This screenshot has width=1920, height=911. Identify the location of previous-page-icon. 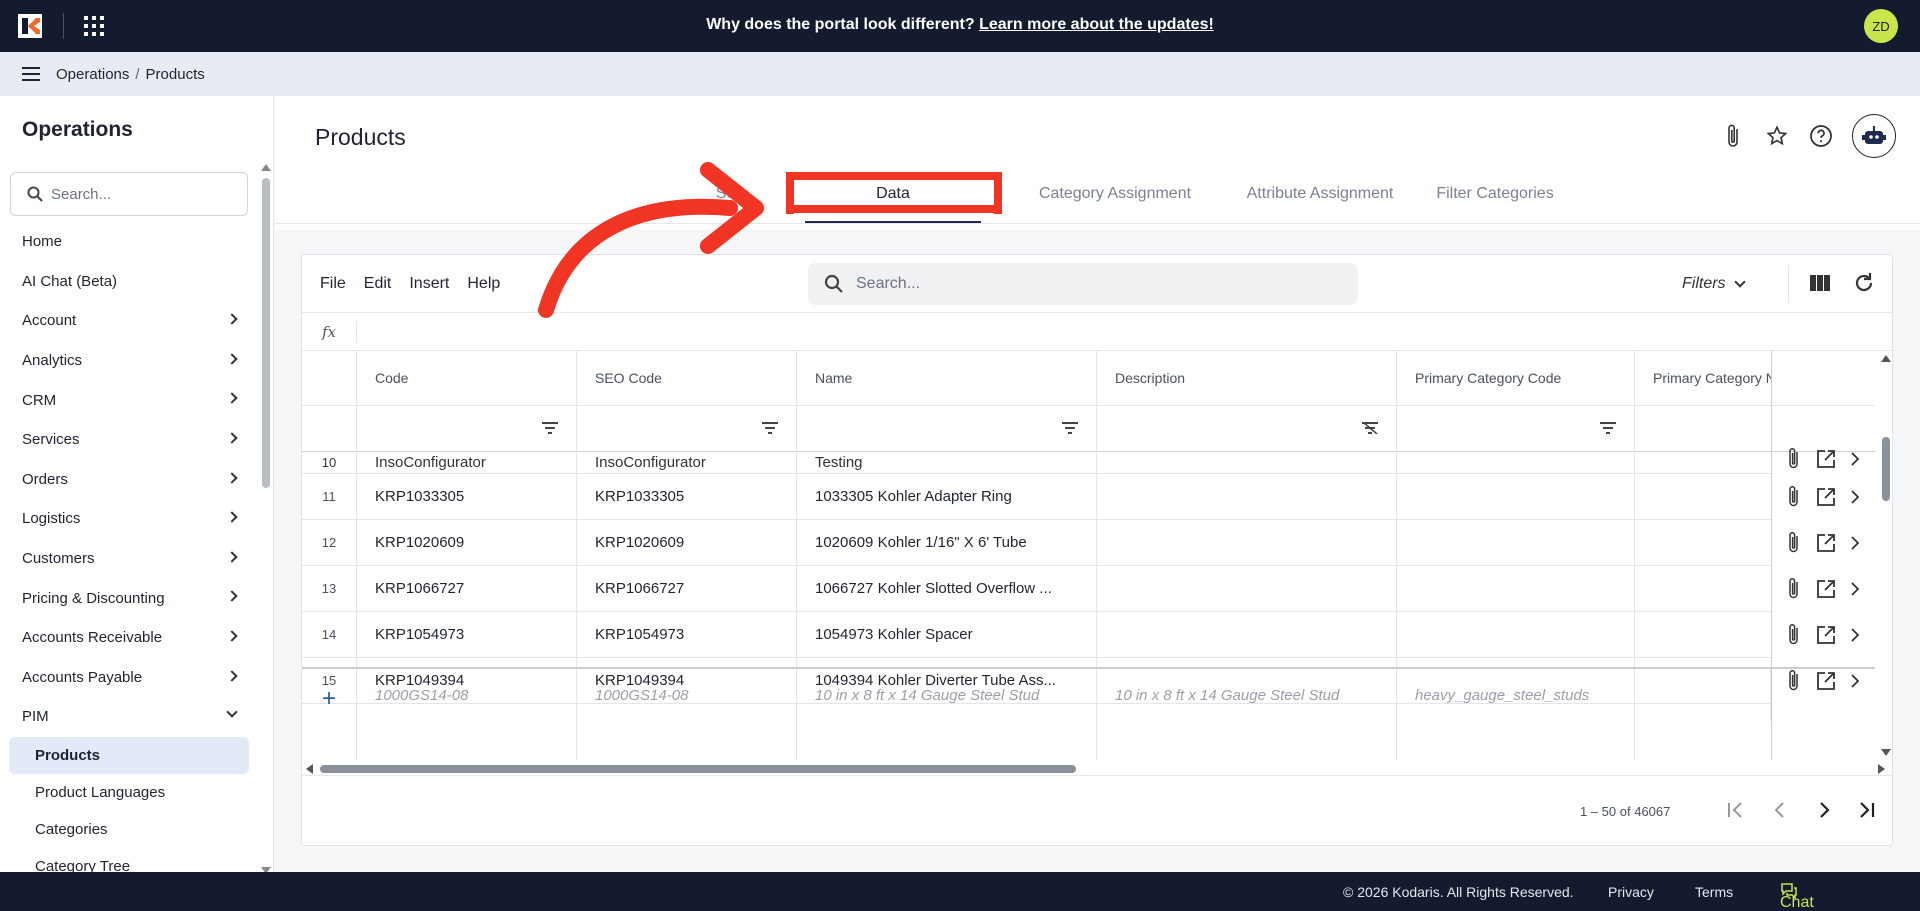
(1780, 810).